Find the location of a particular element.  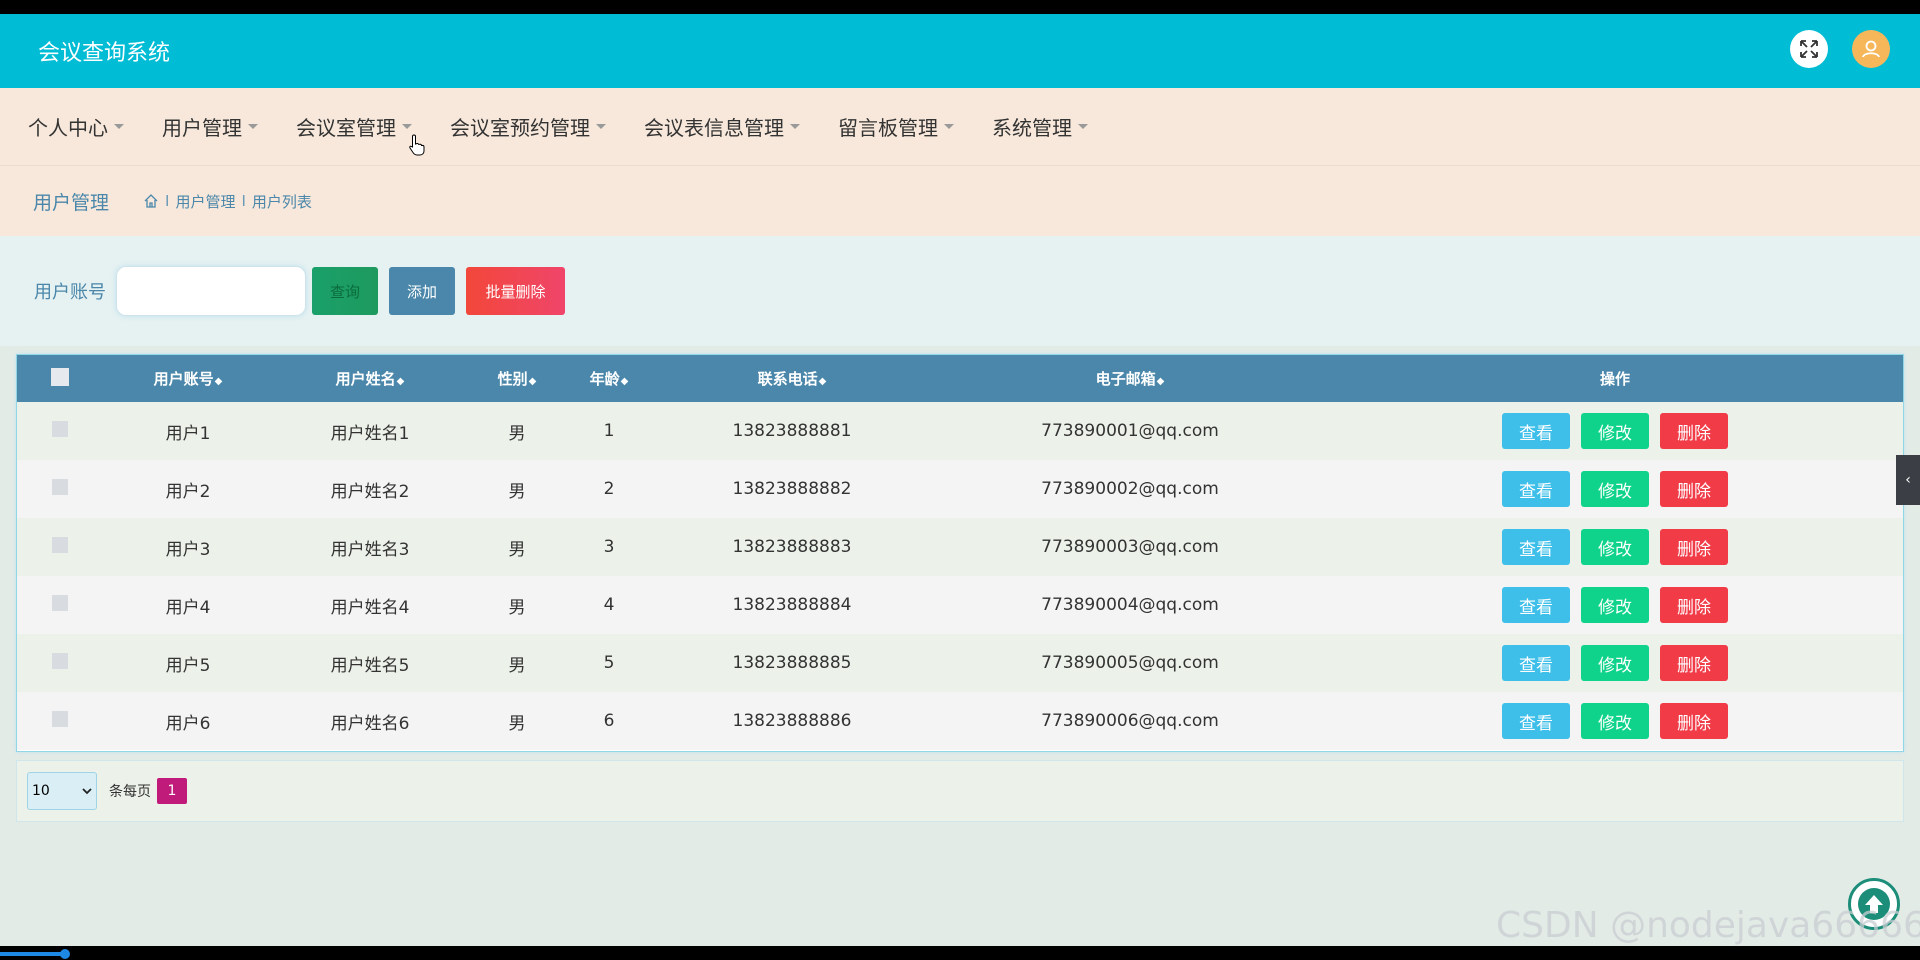

page-size-select: 10 is located at coordinates (62, 791).